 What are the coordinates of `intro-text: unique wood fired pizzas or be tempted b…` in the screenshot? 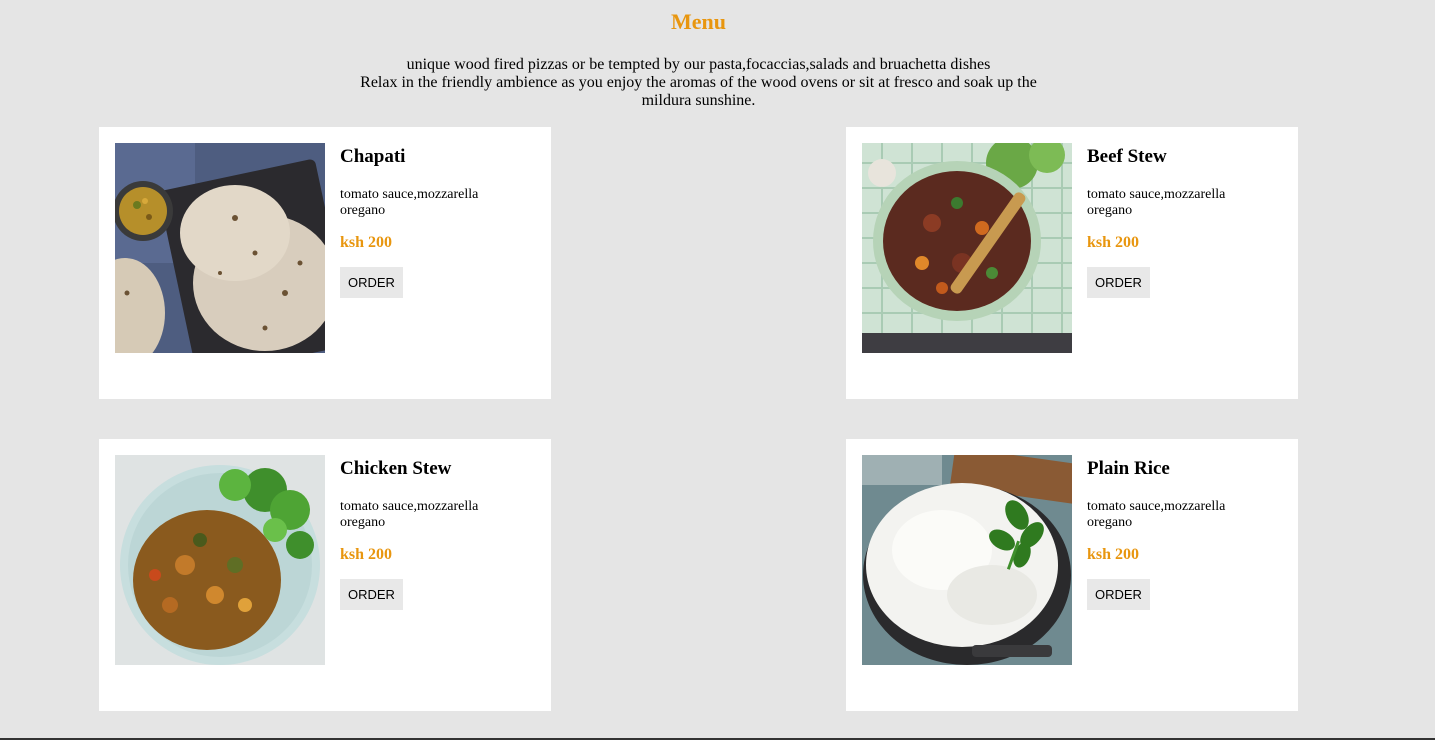 It's located at (698, 83).